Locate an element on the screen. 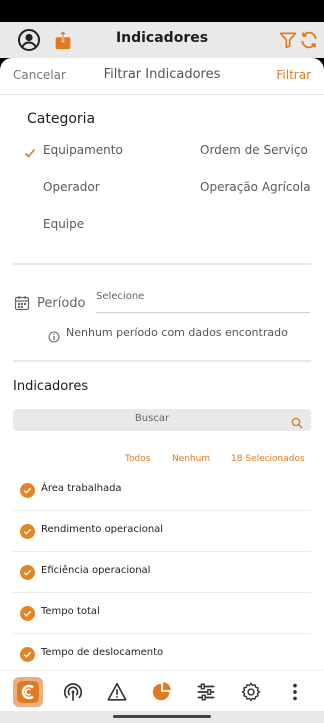 The image size is (324, 723). sliders-icon is located at coordinates (206, 692).